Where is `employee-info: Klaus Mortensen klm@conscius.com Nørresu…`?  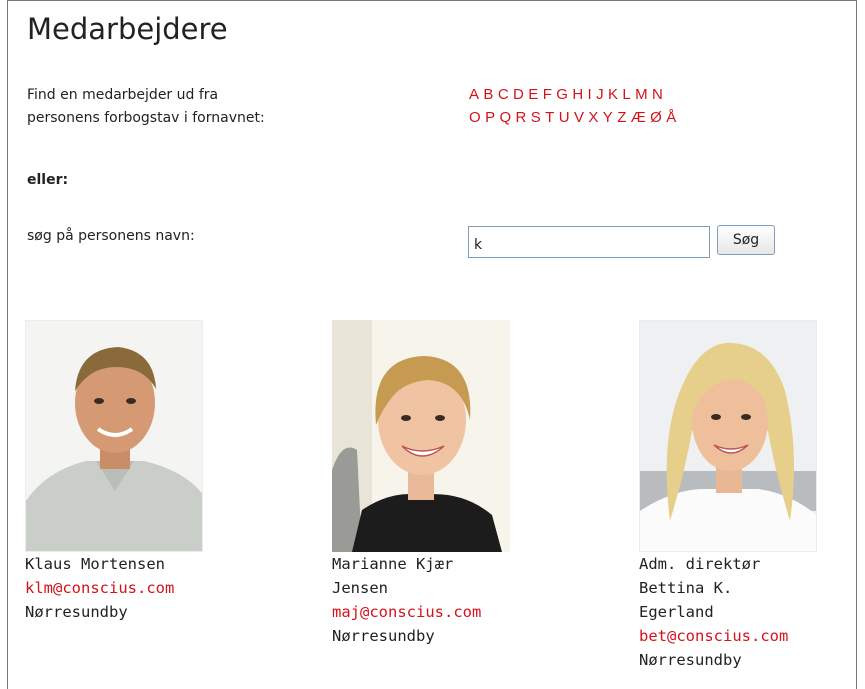 employee-info: Klaus Mortensen klm@conscius.com Nørresu… is located at coordinates (145, 588).